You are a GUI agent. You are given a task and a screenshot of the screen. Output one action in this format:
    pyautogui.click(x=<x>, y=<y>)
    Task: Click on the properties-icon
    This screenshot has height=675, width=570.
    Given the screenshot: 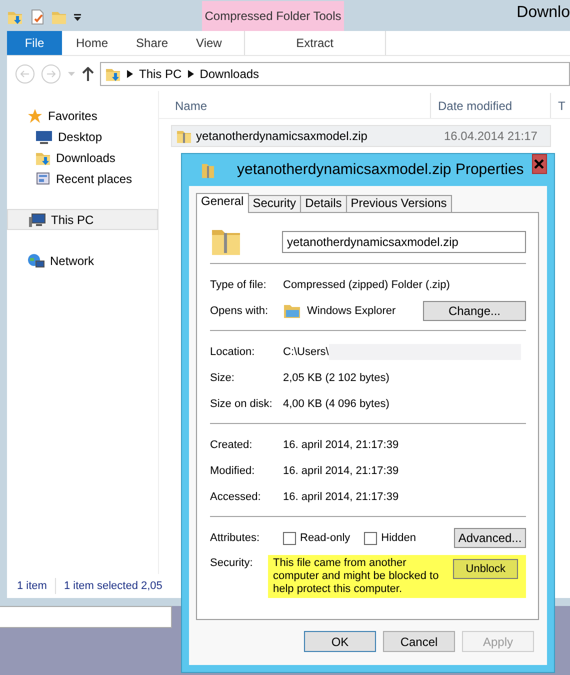 What is the action you would take?
    pyautogui.click(x=37, y=17)
    